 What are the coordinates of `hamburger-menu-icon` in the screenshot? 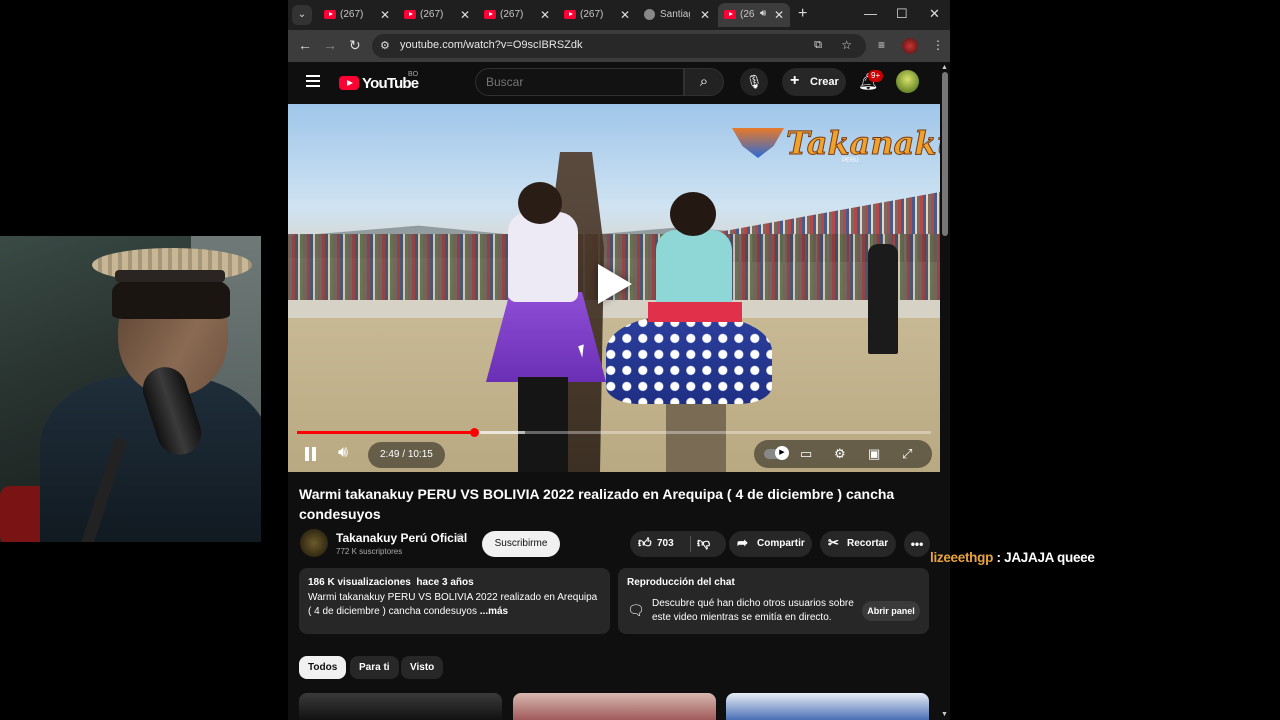 It's located at (313, 81).